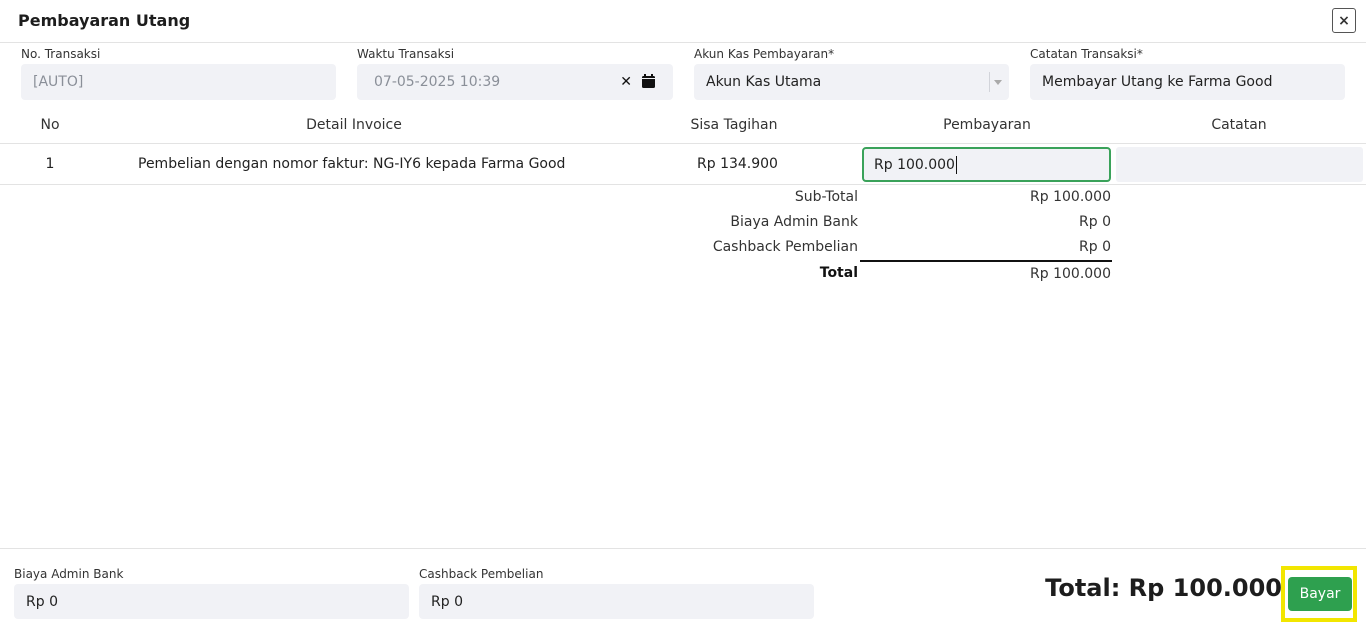  What do you see at coordinates (50, 164) in the screenshot?
I see `row-no: 1` at bounding box center [50, 164].